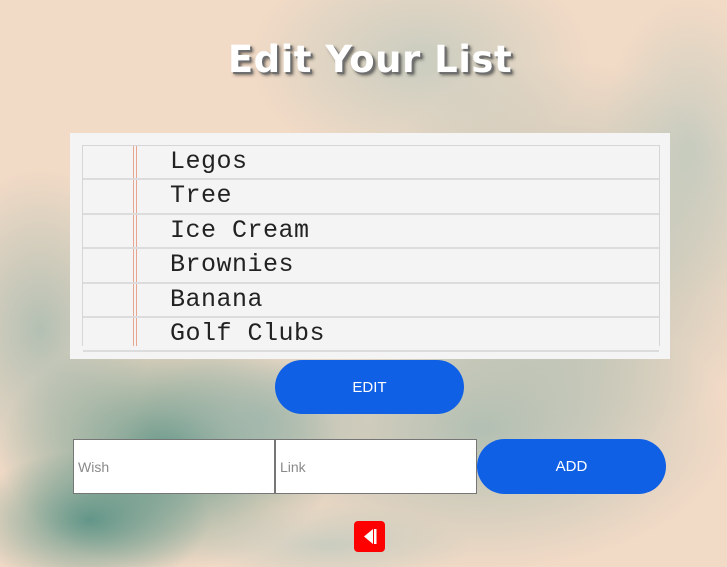  I want to click on link-input, so click(376, 466).